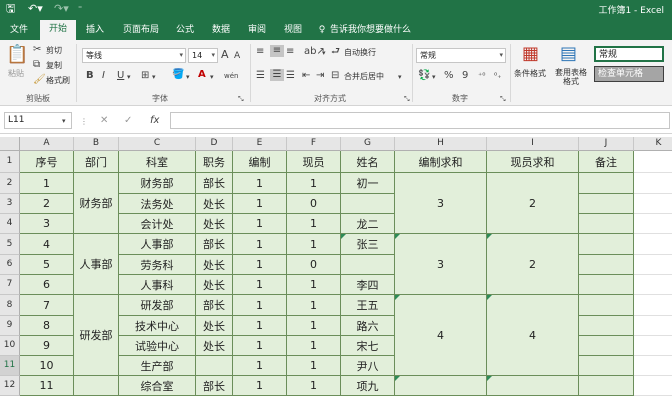 This screenshot has height=400, width=672. I want to click on row-header: 8, so click(10, 305).